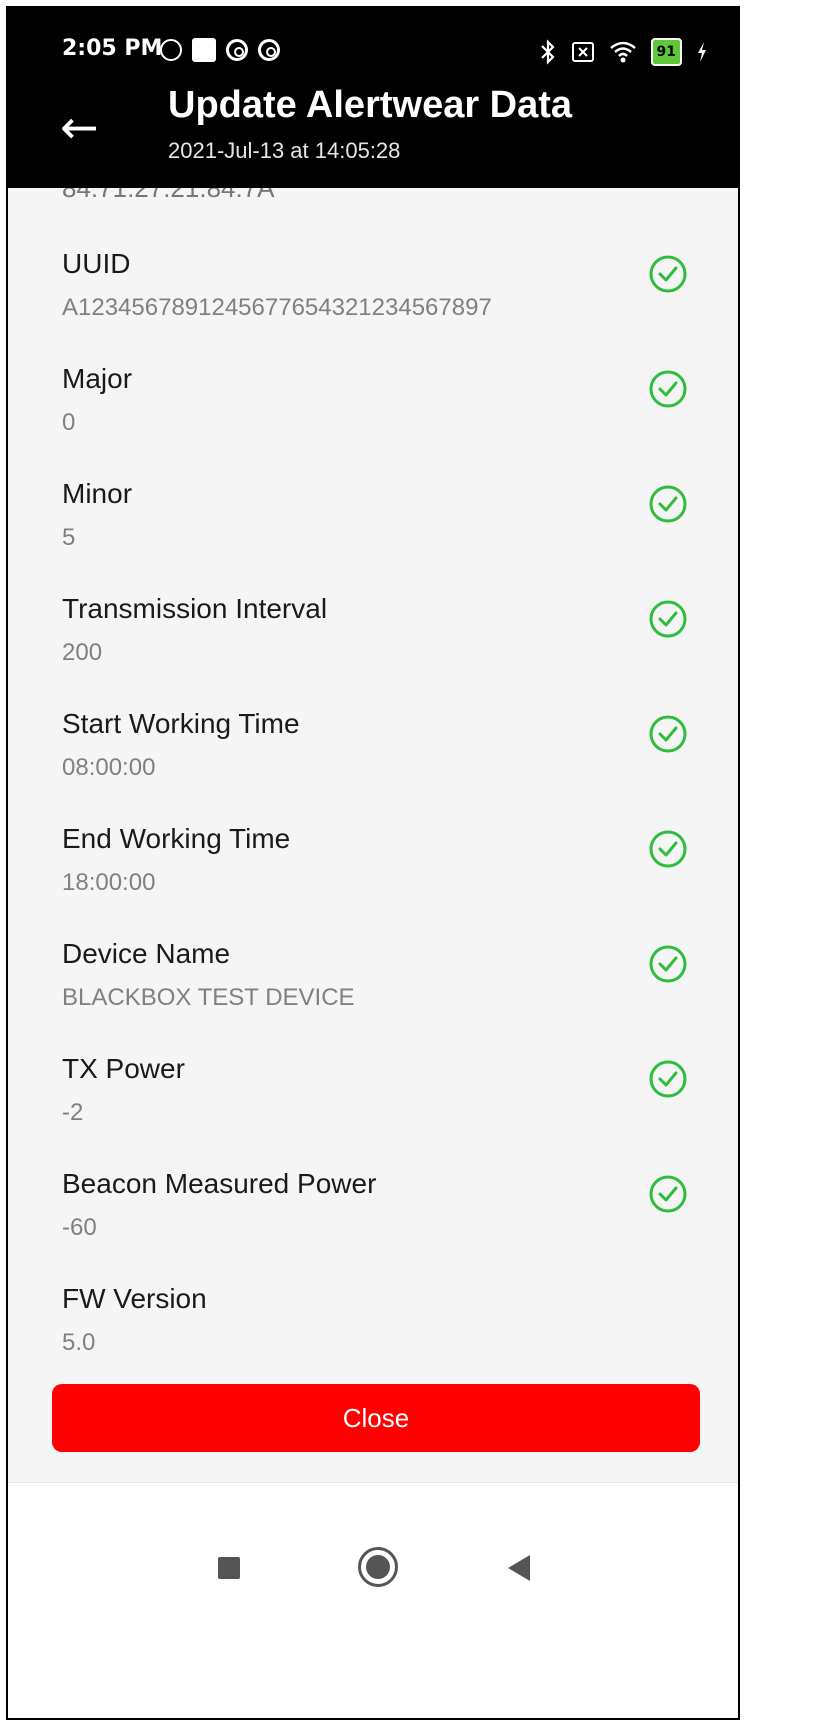  Describe the element at coordinates (171, 50) in the screenshot. I see `alarm-icon` at that location.